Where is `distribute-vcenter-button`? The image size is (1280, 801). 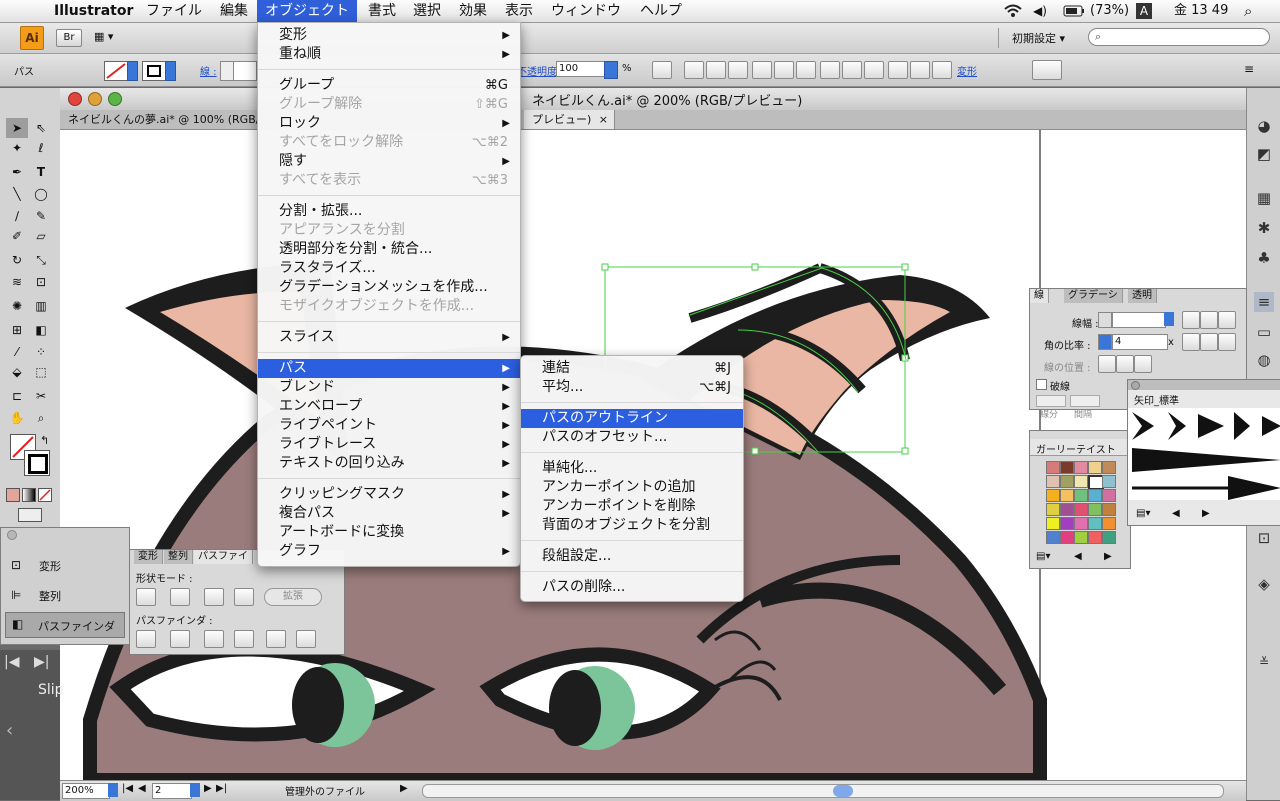
distribute-vcenter-button is located at coordinates (852, 70).